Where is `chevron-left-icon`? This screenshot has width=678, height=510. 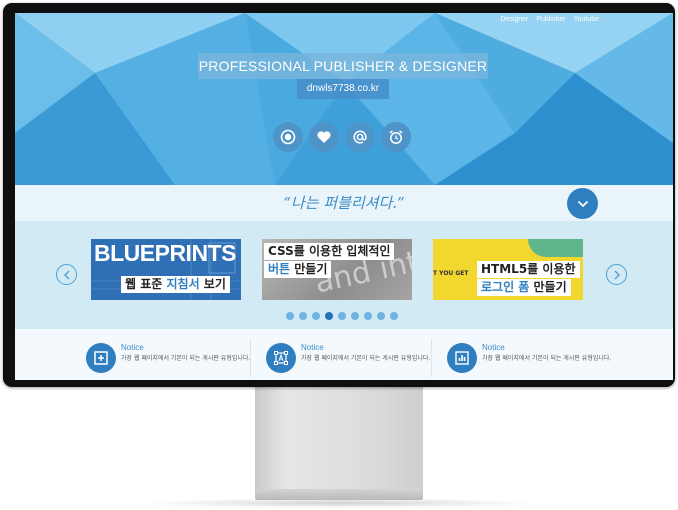 chevron-left-icon is located at coordinates (66, 274).